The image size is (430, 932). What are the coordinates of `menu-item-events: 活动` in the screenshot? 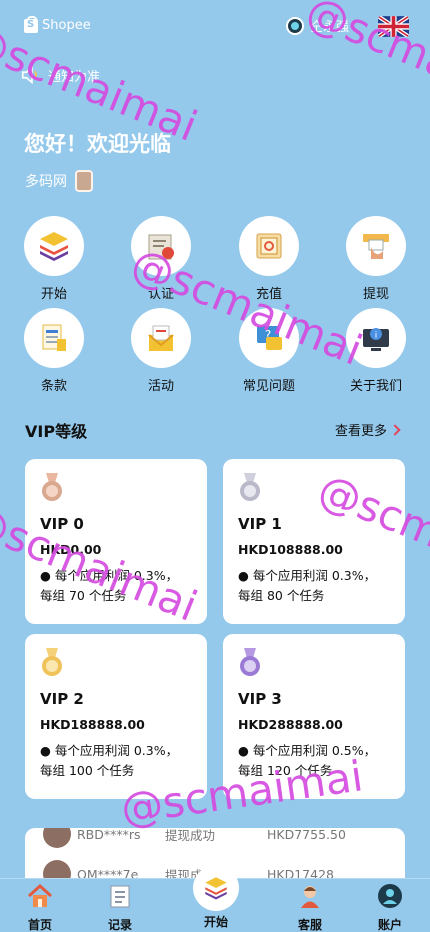 It's located at (161, 351).